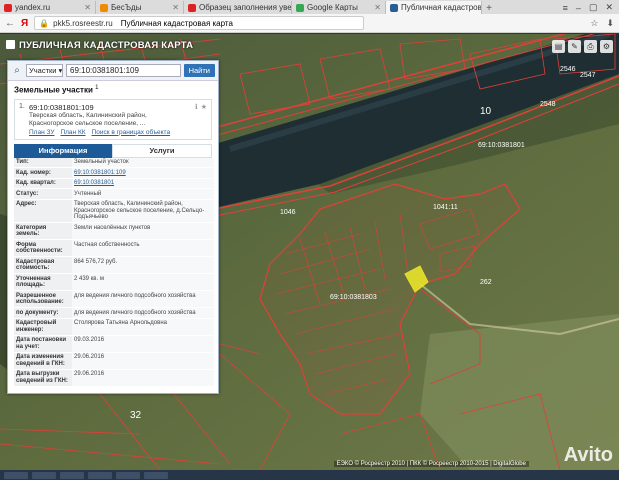 The image size is (619, 480). What do you see at coordinates (10, 23) in the screenshot?
I see `back-arrow-icon: ←` at bounding box center [10, 23].